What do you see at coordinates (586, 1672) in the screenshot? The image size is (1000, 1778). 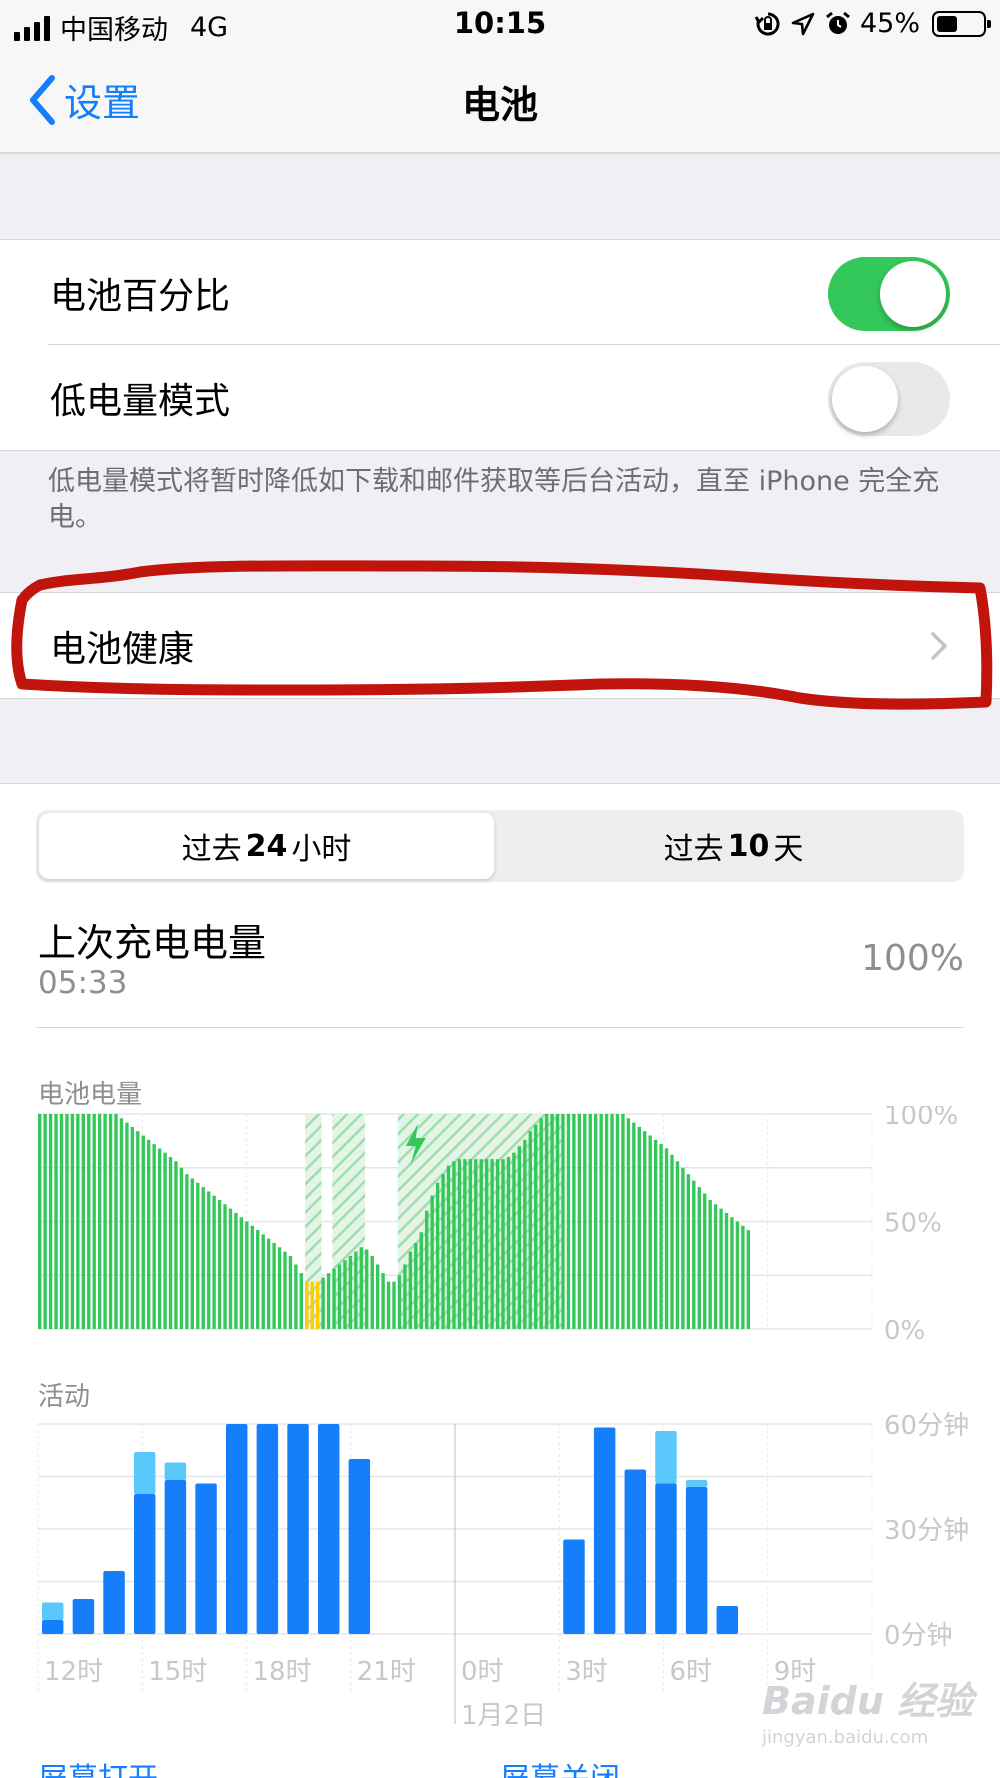 I see `activity-x-tick: 3时` at bounding box center [586, 1672].